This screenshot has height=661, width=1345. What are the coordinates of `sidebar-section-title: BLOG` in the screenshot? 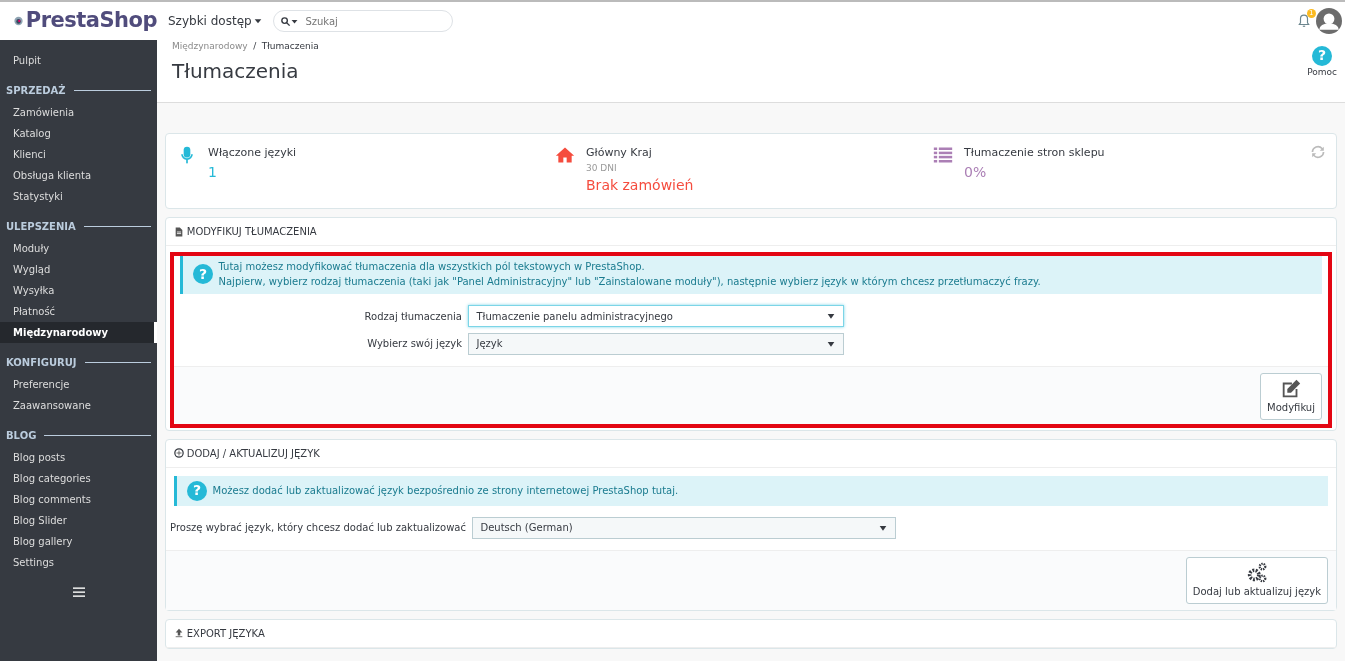 It's located at (21, 436).